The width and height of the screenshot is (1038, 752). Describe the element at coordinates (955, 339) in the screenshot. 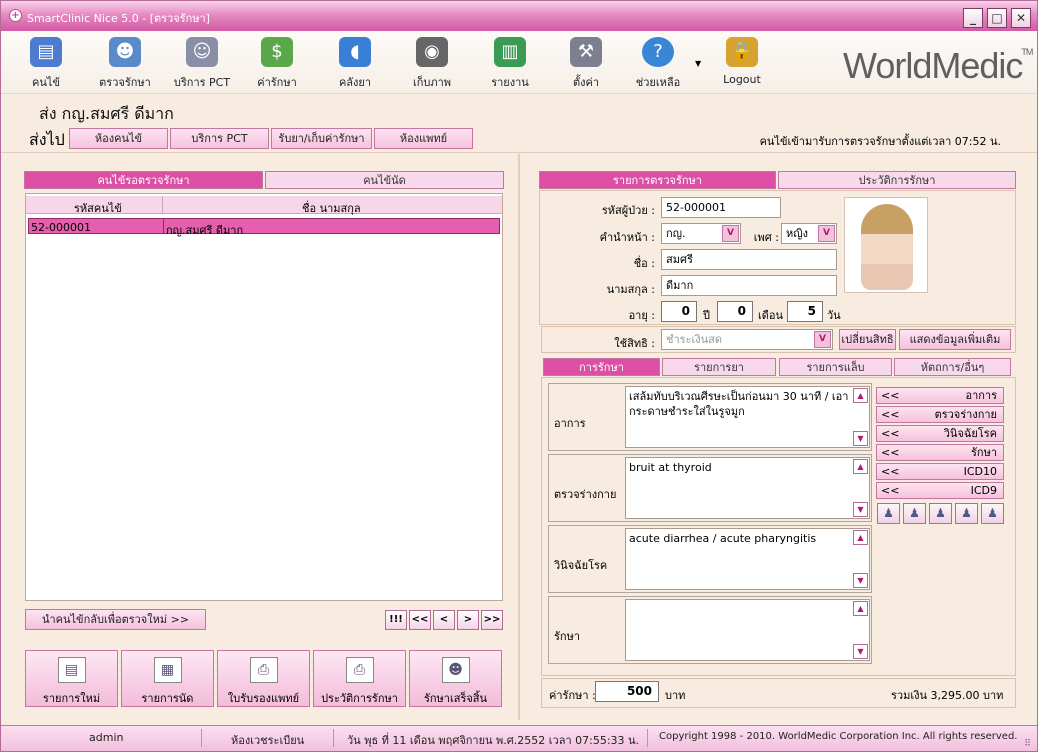

I see `show-more-info-button: แสดงข้อมูลเพิ่มเติม` at that location.